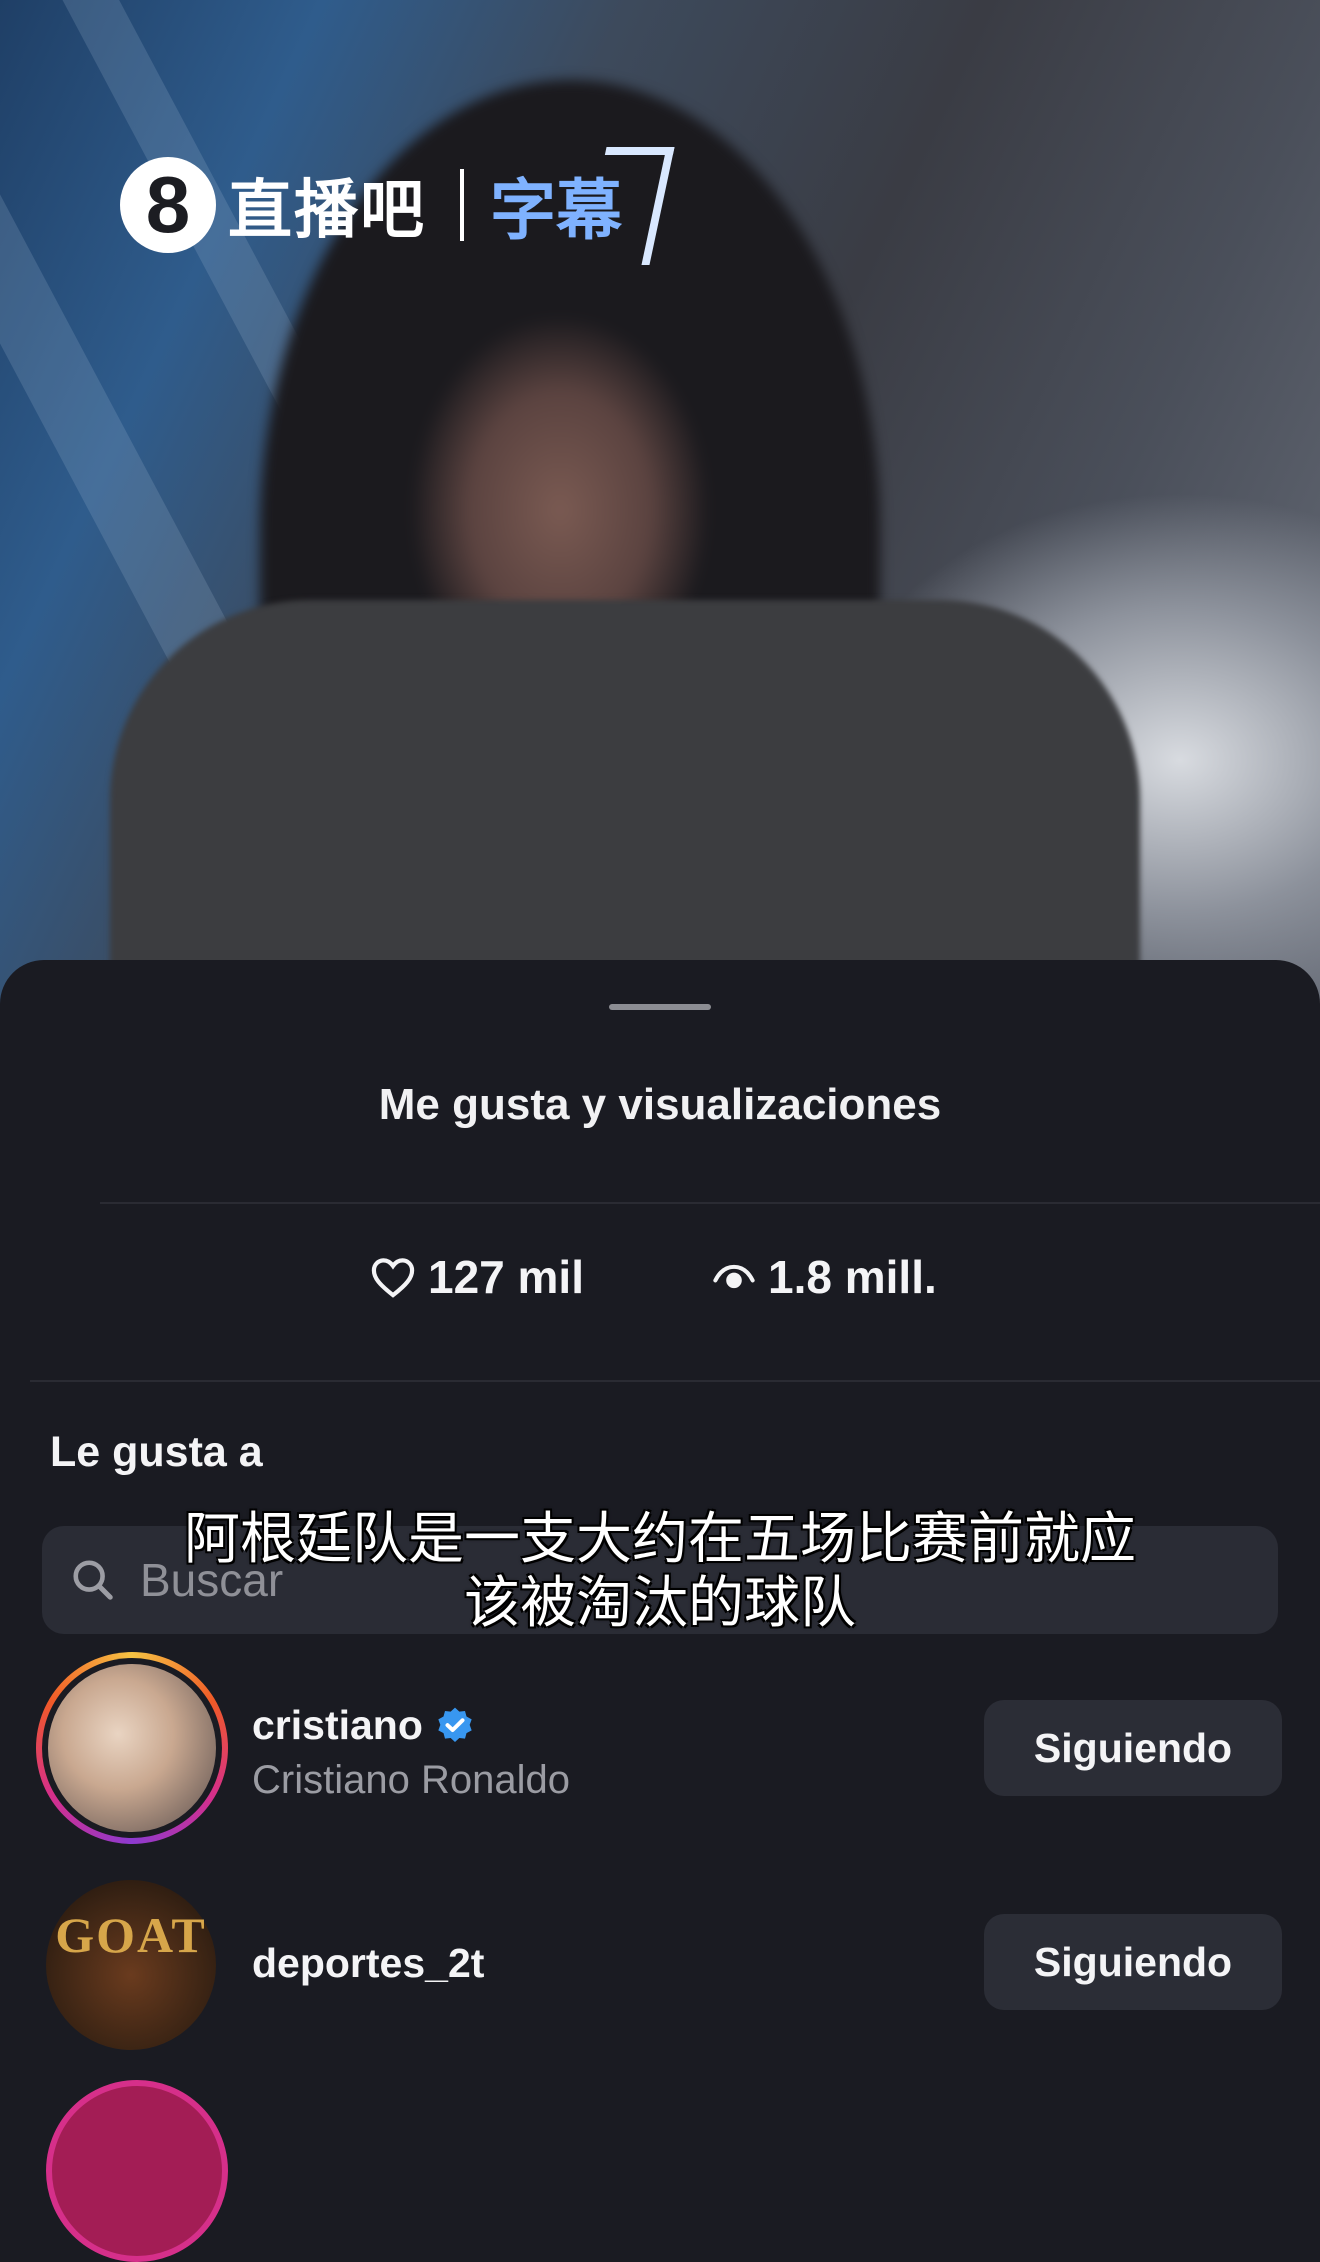 The height and width of the screenshot is (2262, 1320). I want to click on video-subtitle: 阿根廷队是一支大约在五场比赛前就应 该被淘汰的球队, so click(660, 1572).